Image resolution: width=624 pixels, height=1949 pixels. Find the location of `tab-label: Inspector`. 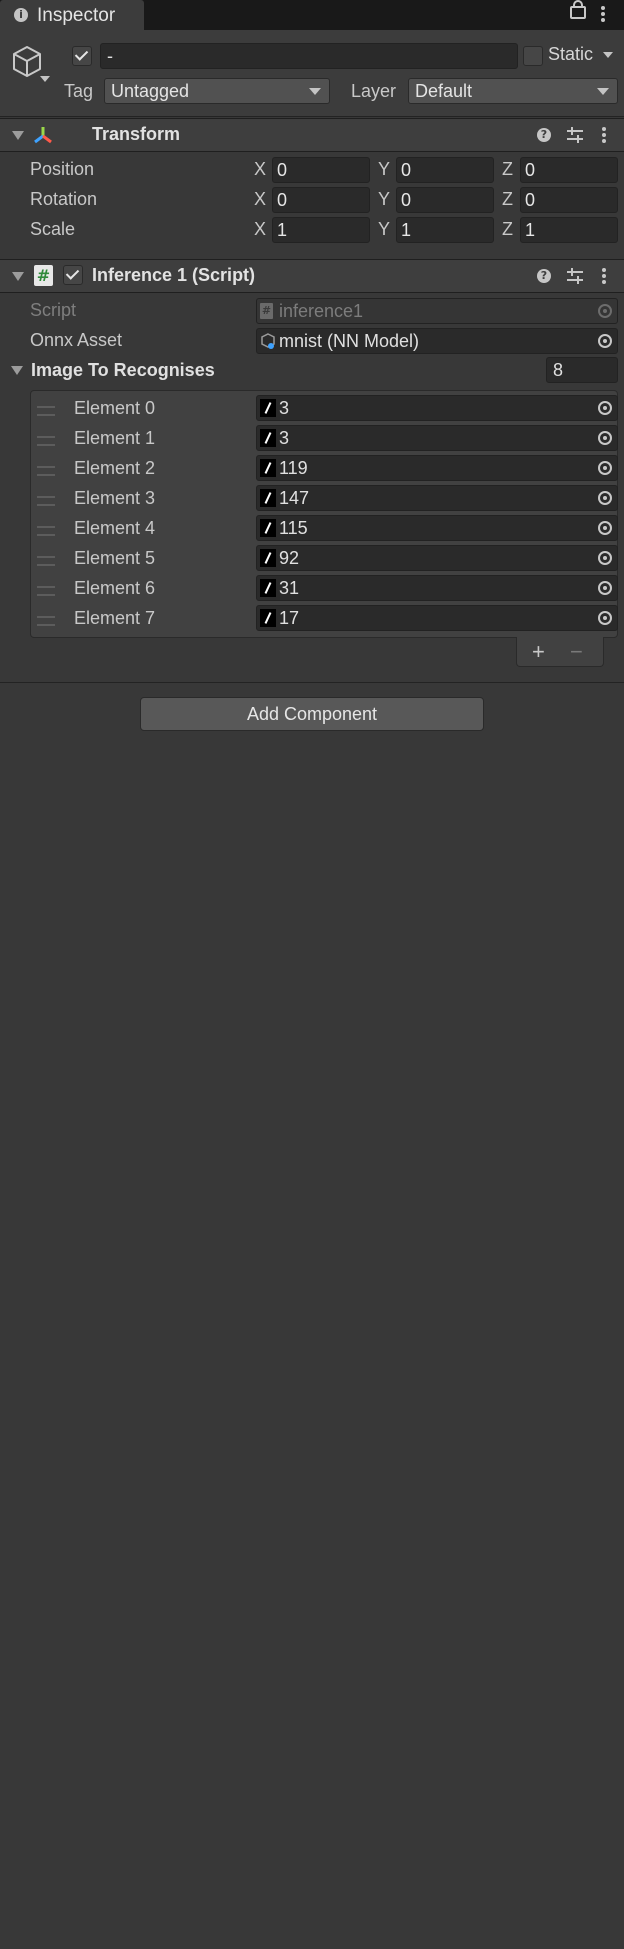

tab-label: Inspector is located at coordinates (76, 15).